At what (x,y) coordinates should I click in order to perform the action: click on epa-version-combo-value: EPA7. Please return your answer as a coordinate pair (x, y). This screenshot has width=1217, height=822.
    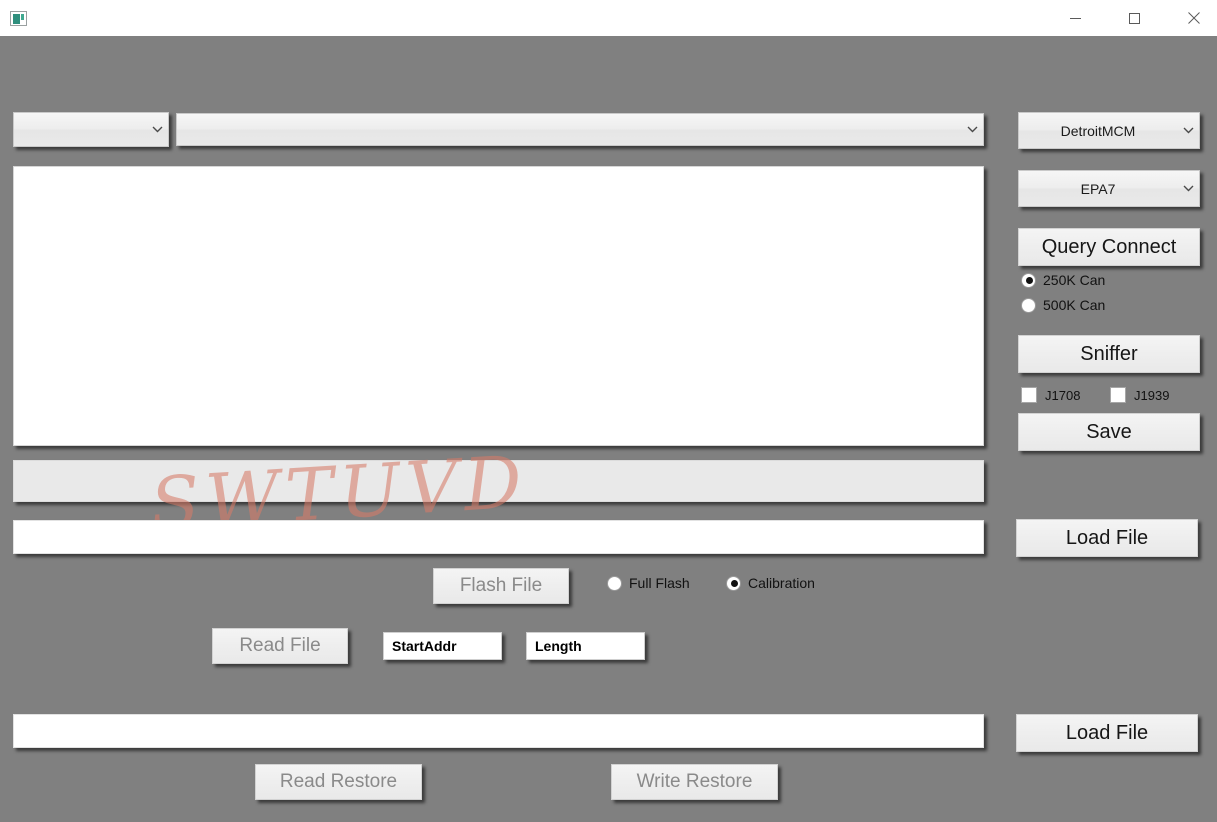
    Looking at the image, I should click on (1098, 188).